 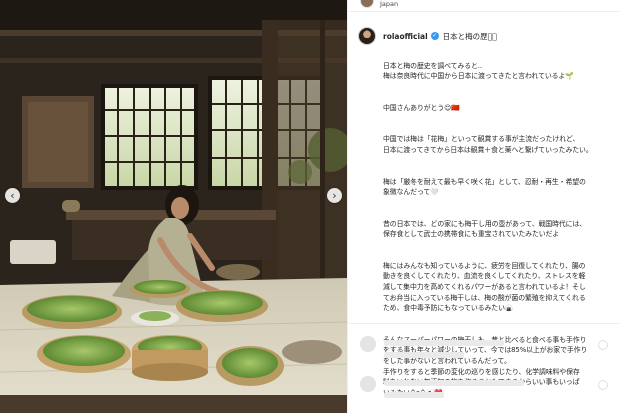 What do you see at coordinates (484, 187) in the screenshot?
I see `caption-paragraph: 梅は「厳冬を耐えて最も早く咲く花」として、忍耐・再生・希望の 象徴なんだって🤍` at bounding box center [484, 187].